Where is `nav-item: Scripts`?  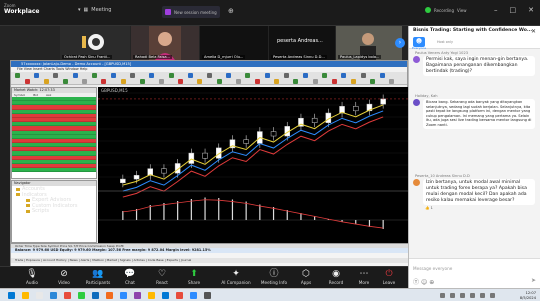 nav-item: Scripts is located at coordinates (61, 211).